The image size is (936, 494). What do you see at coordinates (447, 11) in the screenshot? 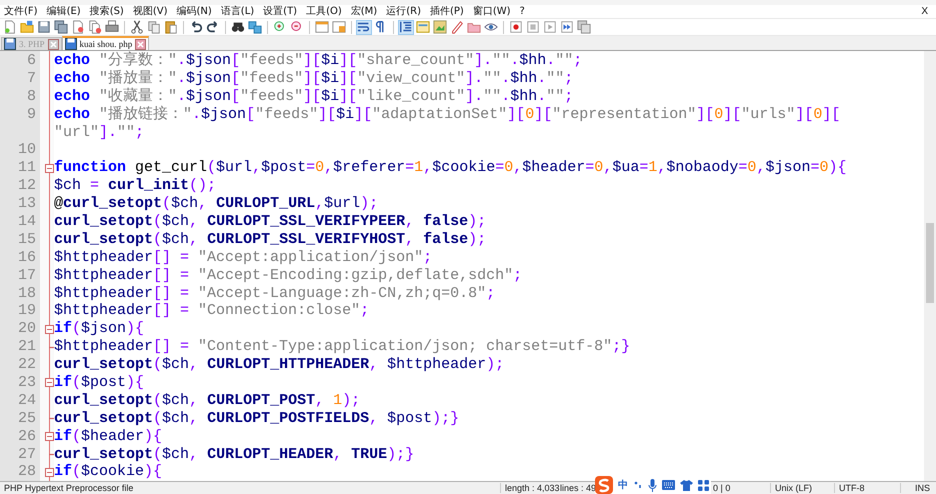
I see `menu-item: 插件(P)` at bounding box center [447, 11].